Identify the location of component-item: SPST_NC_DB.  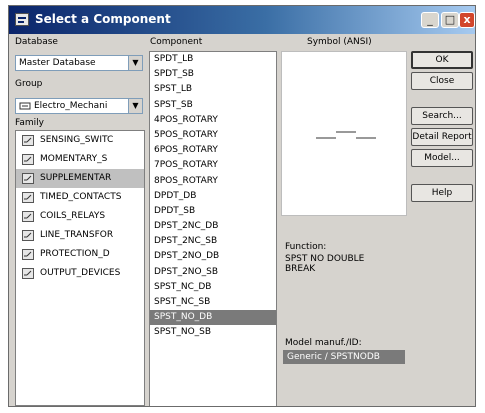
(213, 287).